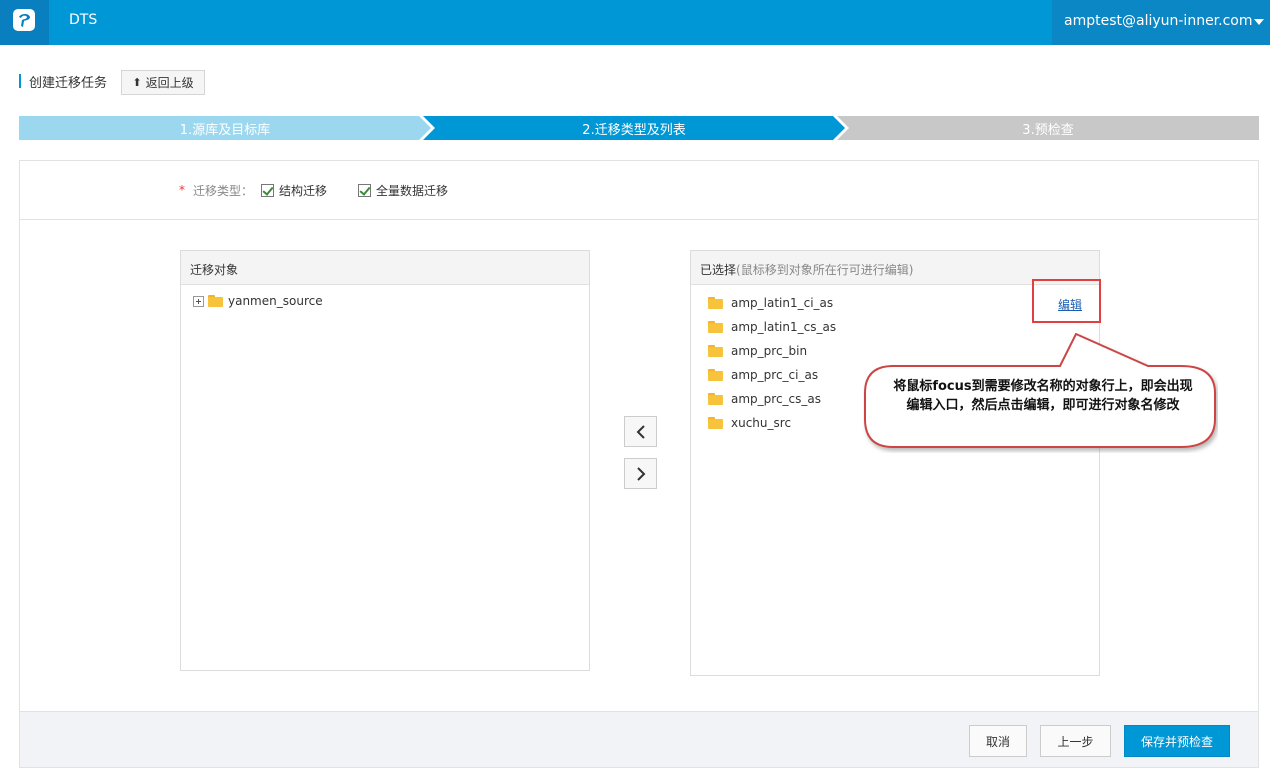  I want to click on chevron-down-icon, so click(1259, 22).